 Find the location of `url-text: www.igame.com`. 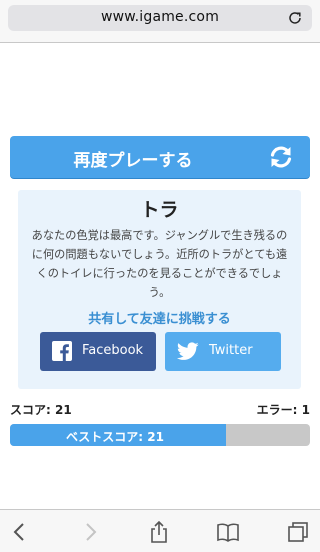

url-text: www.igame.com is located at coordinates (160, 17).